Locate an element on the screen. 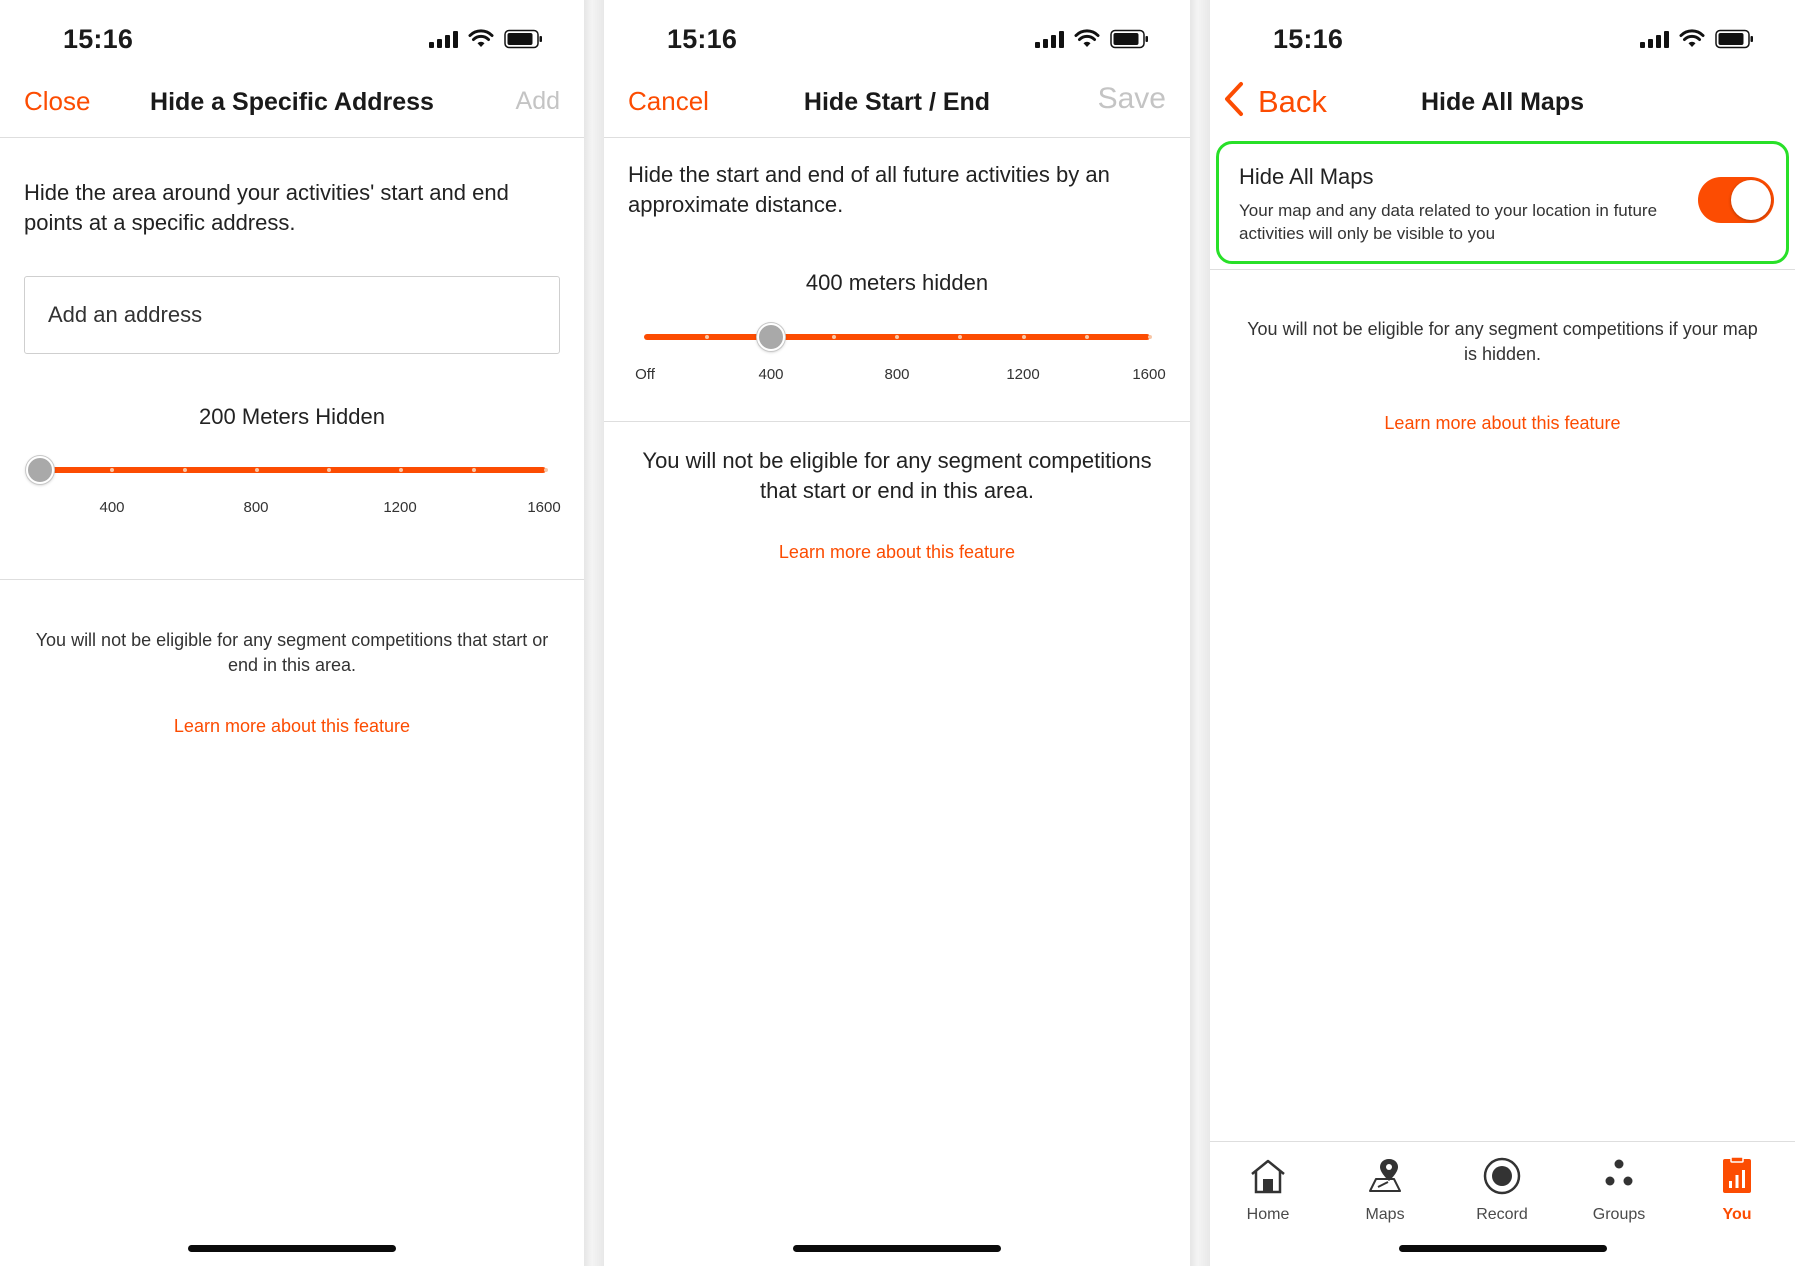  tab-label: Groups is located at coordinates (1619, 1214).